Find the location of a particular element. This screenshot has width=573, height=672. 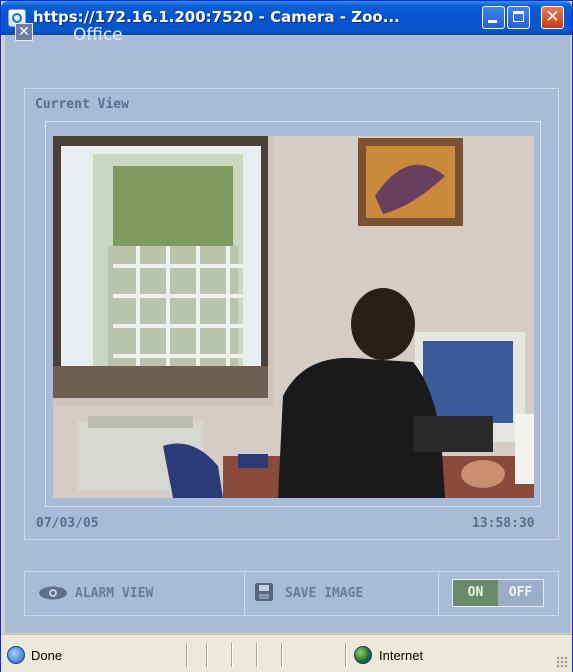

current-view-label: Current View is located at coordinates (82, 104).